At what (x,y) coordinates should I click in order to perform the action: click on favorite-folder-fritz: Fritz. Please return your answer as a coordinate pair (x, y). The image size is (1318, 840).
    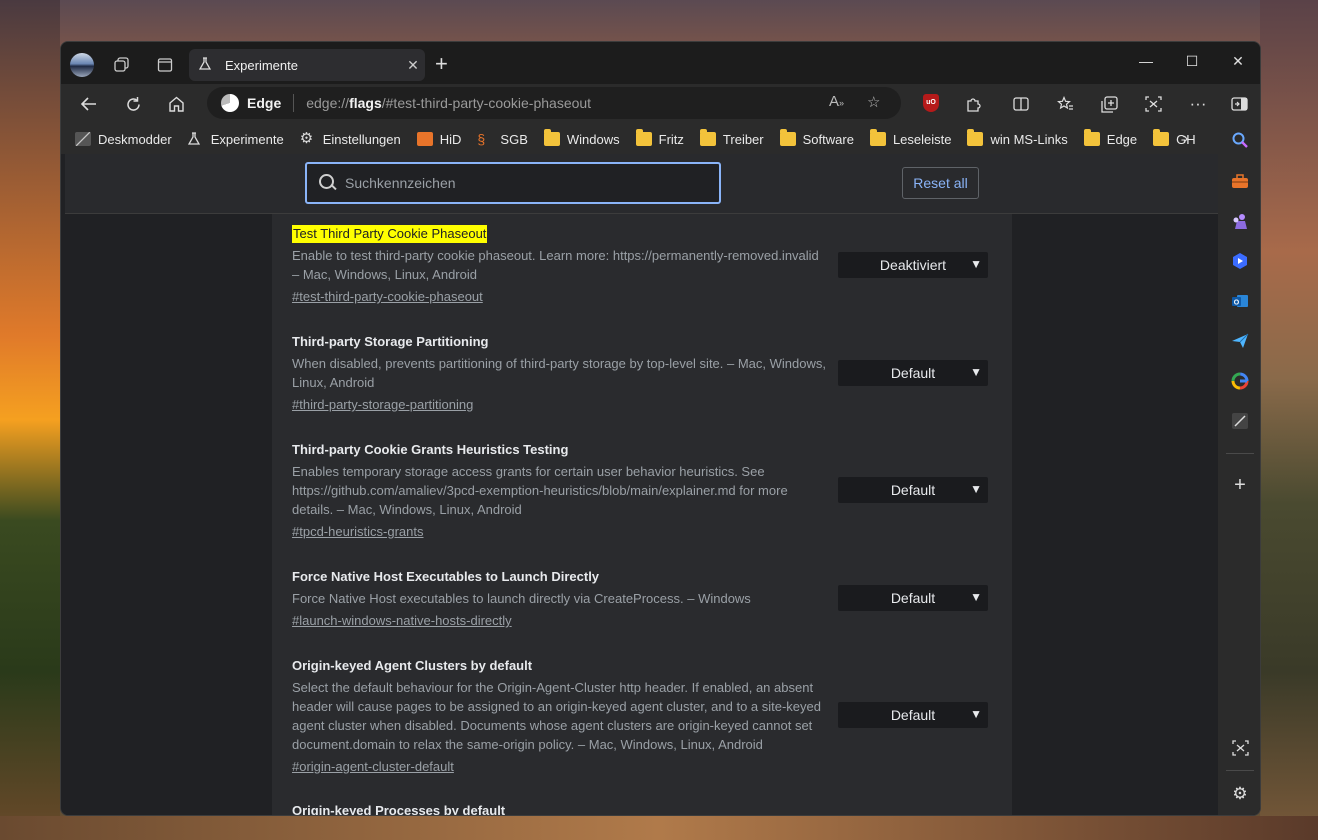
    Looking at the image, I should click on (659, 138).